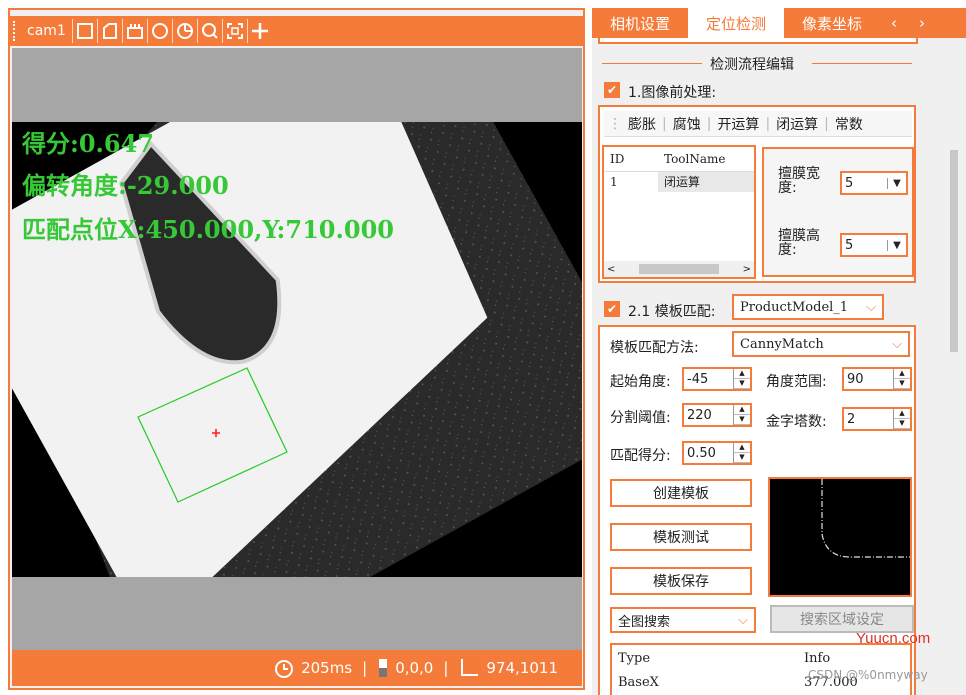 Image resolution: width=966 pixels, height=695 pixels. Describe the element at coordinates (862, 63) in the screenshot. I see `title-rule-right` at that location.